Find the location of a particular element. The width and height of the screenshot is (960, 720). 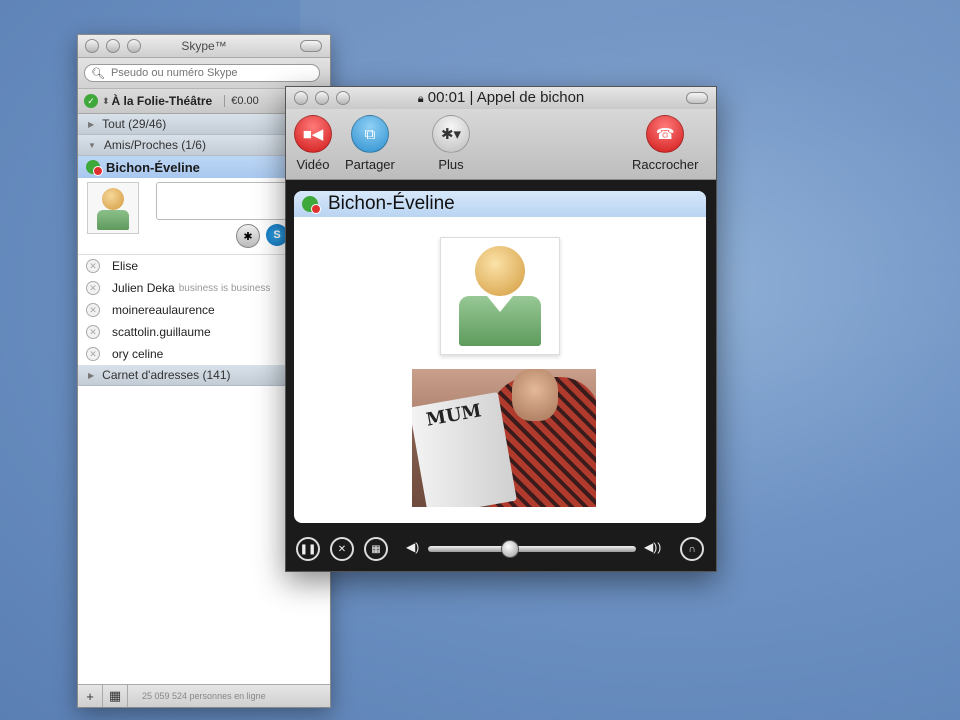

video-button: ■◀ Vidéo is located at coordinates (313, 143).